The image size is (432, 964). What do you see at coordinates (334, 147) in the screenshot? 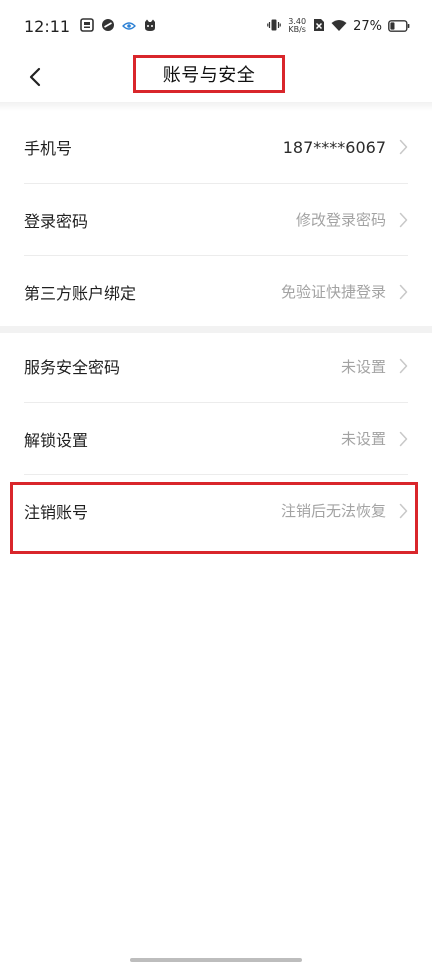
I see `row-value: 187****6067` at bounding box center [334, 147].